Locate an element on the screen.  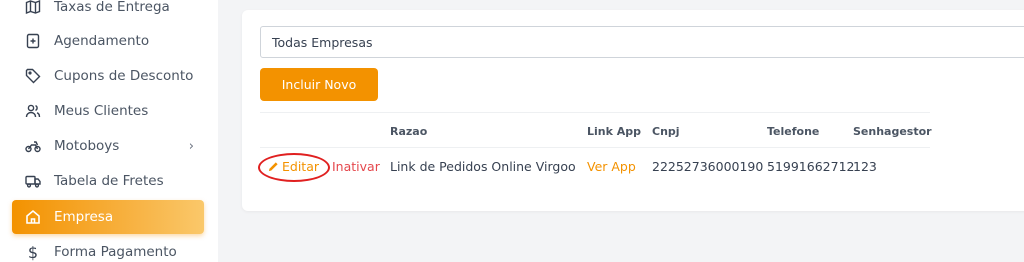
column-header-link-app: Link App is located at coordinates (614, 131).